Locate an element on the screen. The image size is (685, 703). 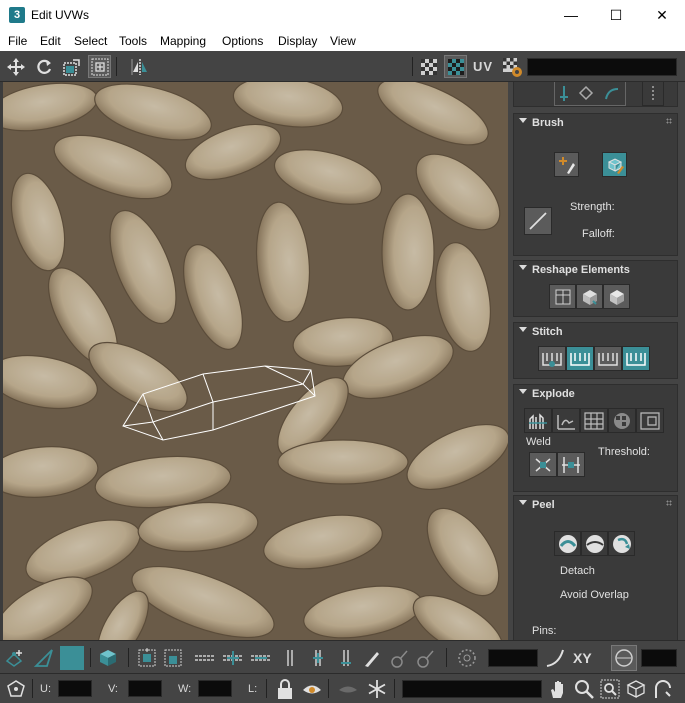
paint-select-shrink-icon is located at coordinates (426, 658).